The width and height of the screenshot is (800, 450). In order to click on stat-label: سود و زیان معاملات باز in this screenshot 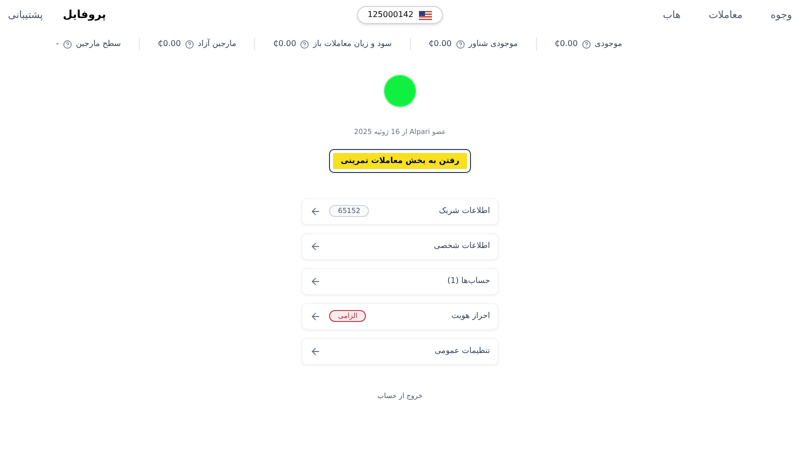, I will do `click(352, 44)`.